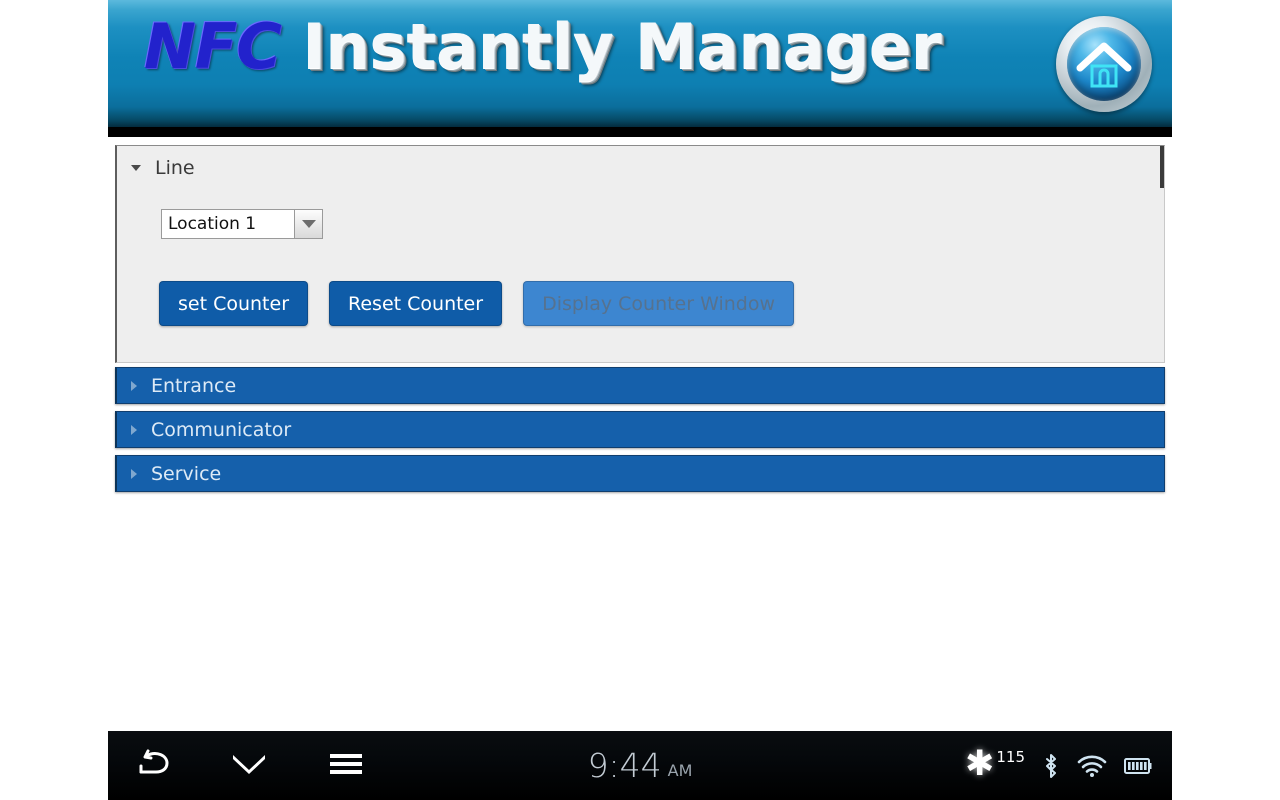 The width and height of the screenshot is (1280, 800). Describe the element at coordinates (416, 303) in the screenshot. I see `reset-counter-button: Reset Counter` at that location.